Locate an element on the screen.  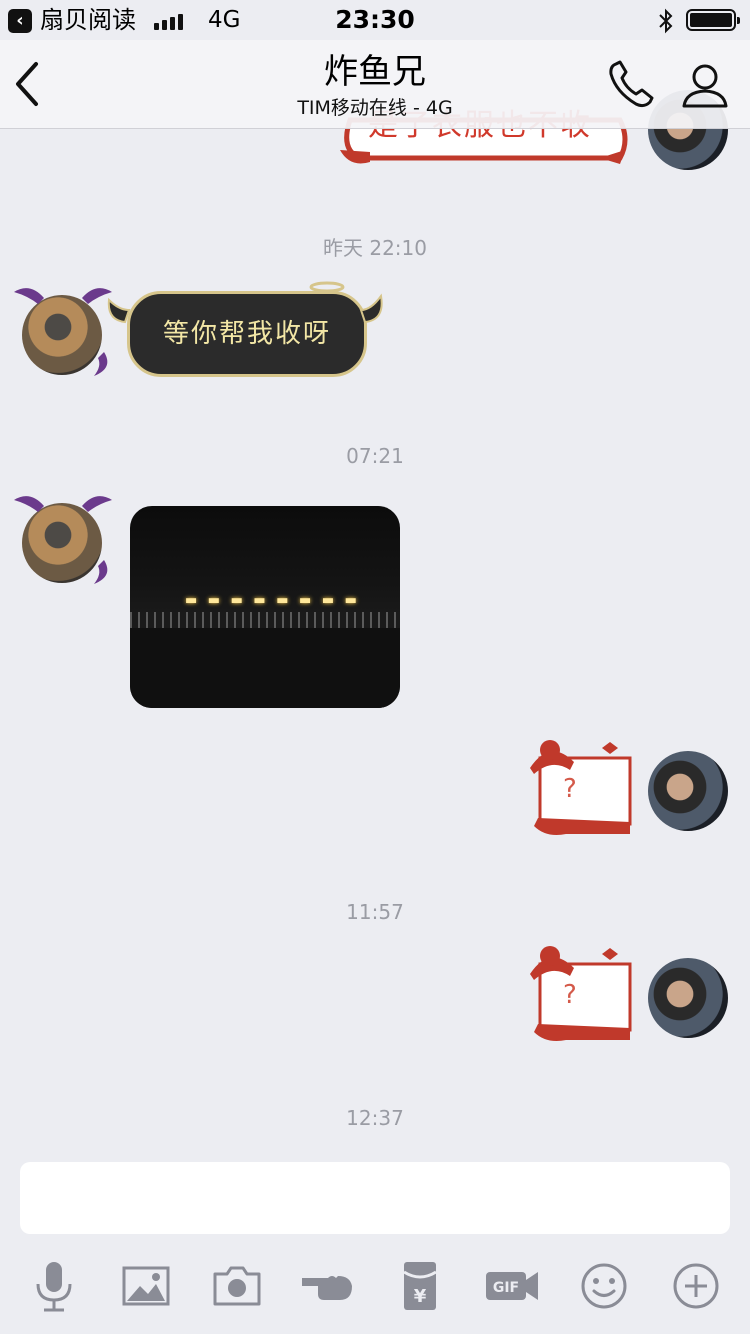
input-toolbar: ¥ GIF is located at coordinates (375, 1286).